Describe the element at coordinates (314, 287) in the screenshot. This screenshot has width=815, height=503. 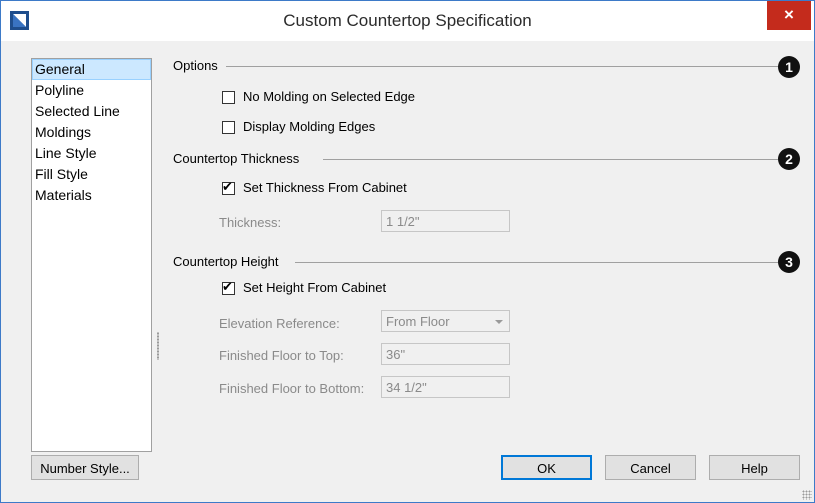
I see `set-height-label: Set Height From Cabinet` at that location.